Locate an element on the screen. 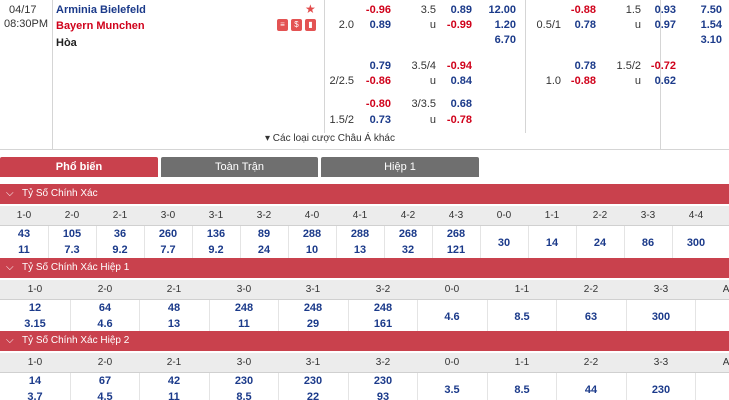 Image resolution: width=729 pixels, height=400 pixels. away-score-odds: 24 is located at coordinates (264, 250).